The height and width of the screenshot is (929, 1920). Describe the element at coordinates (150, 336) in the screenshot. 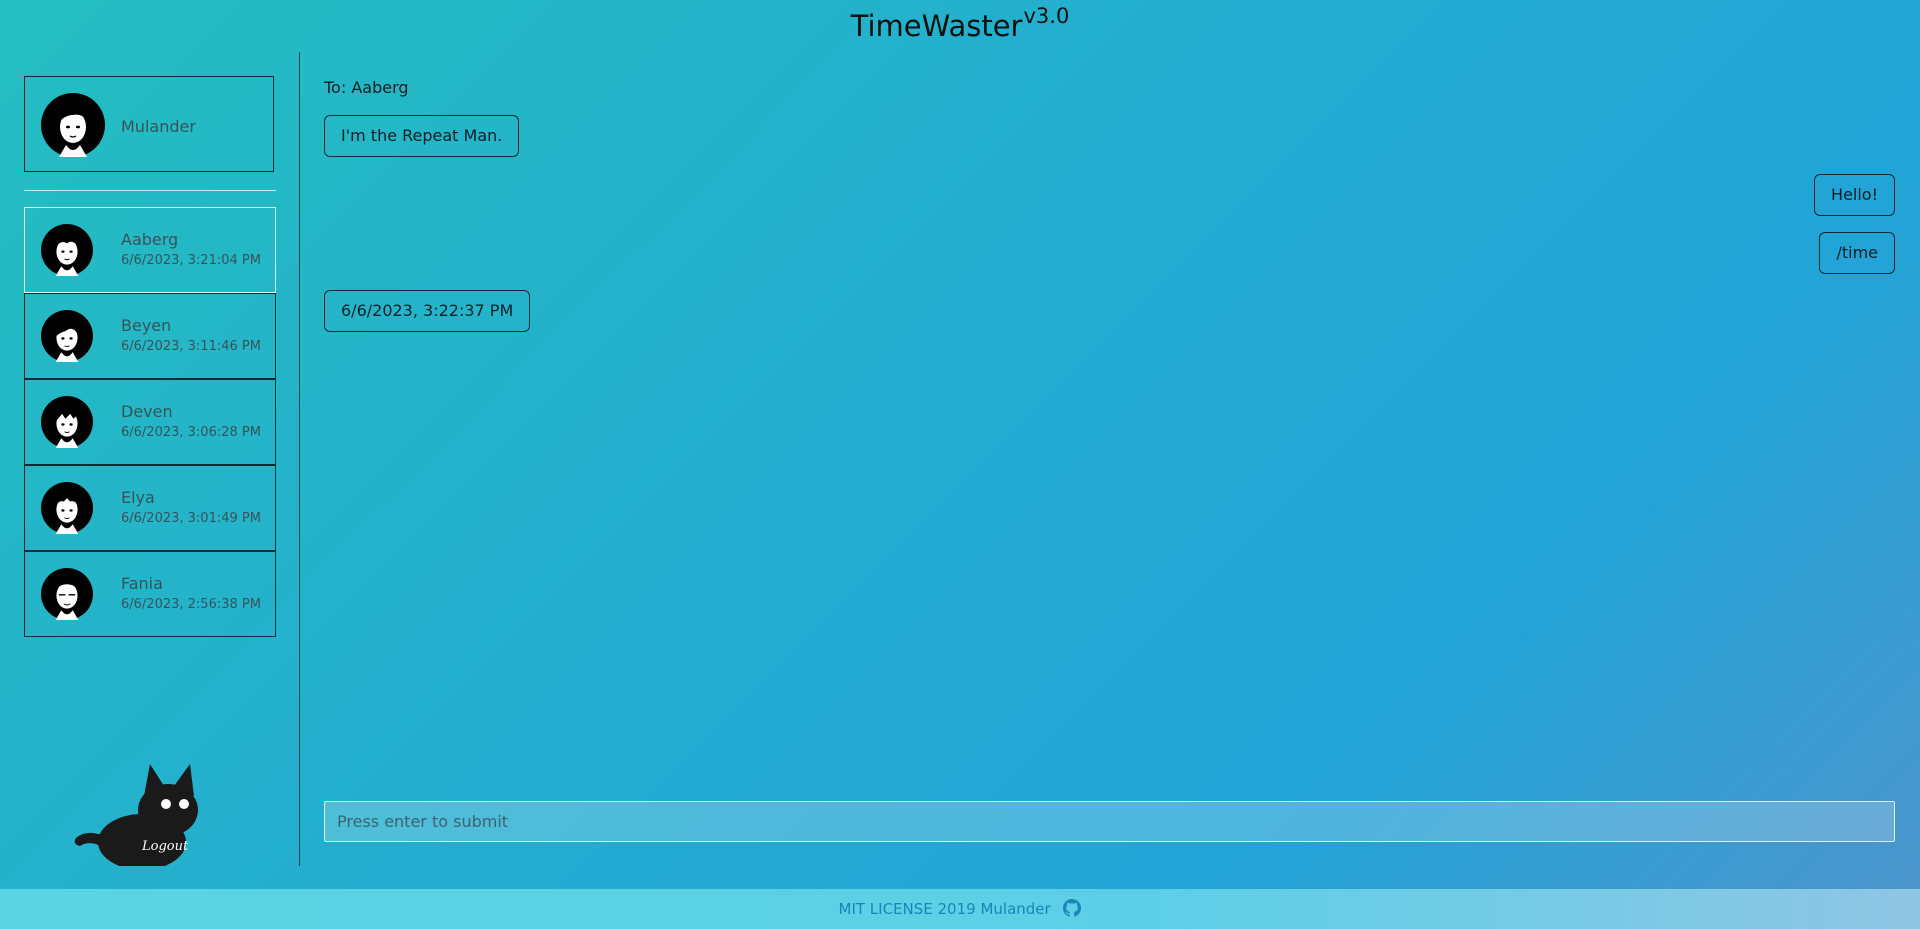

I see `contact-item-beyen: Beyen 6/6/2023, 3:11:46 PM` at that location.